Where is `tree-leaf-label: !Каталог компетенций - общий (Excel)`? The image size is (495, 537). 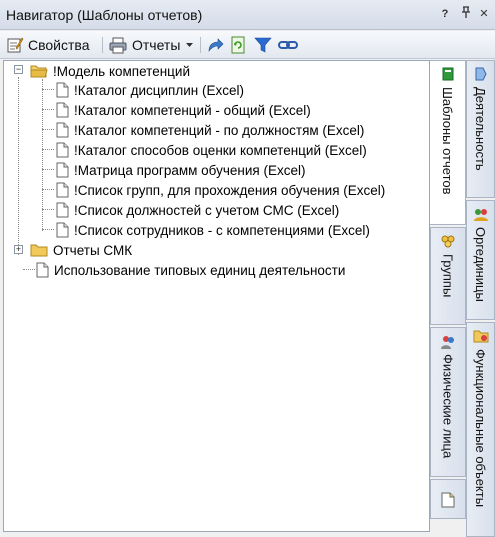
tree-leaf-label: !Каталог компетенций - общий (Excel) is located at coordinates (192, 110).